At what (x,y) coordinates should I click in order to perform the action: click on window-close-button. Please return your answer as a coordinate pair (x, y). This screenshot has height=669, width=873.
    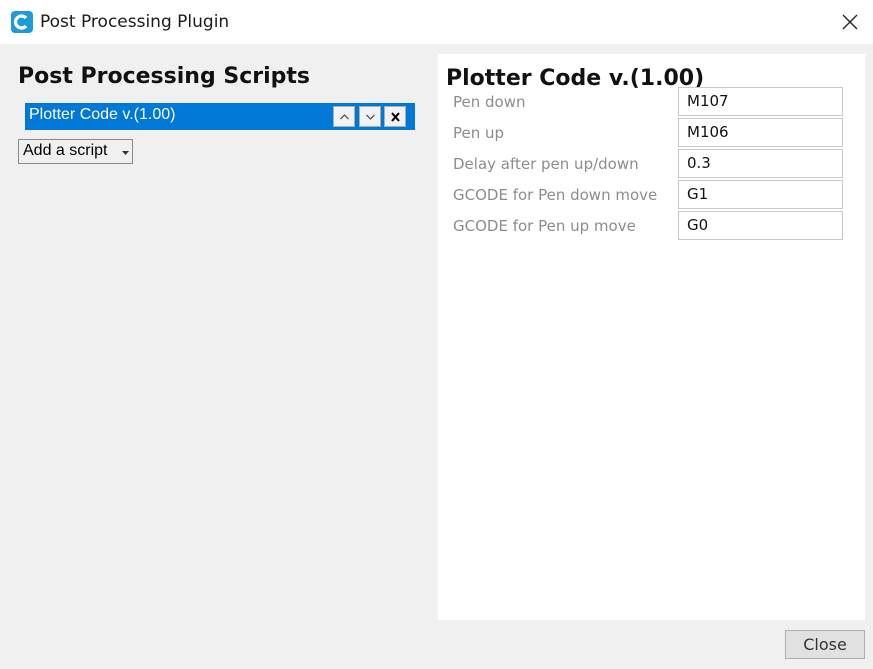
    Looking at the image, I should click on (850, 22).